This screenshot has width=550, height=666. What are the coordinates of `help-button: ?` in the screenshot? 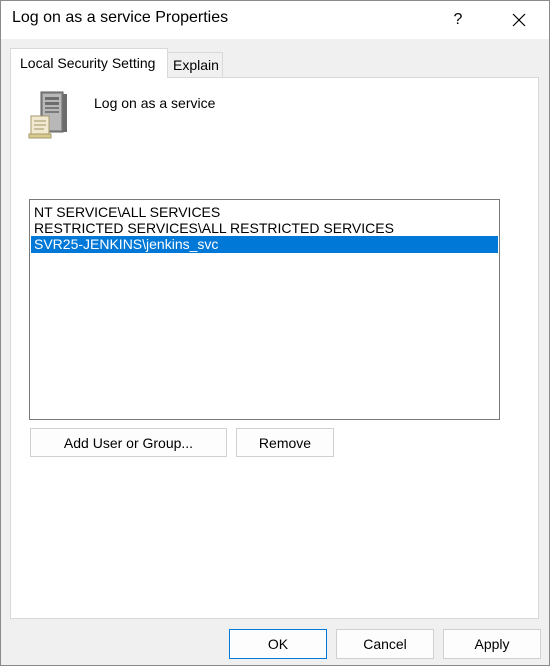 It's located at (458, 20).